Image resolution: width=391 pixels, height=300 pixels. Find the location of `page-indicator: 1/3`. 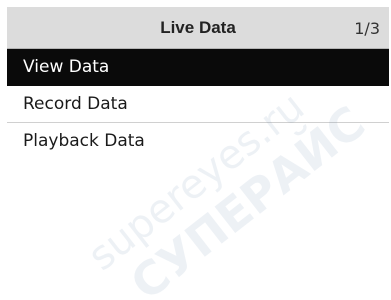

page-indicator: 1/3 is located at coordinates (367, 28).